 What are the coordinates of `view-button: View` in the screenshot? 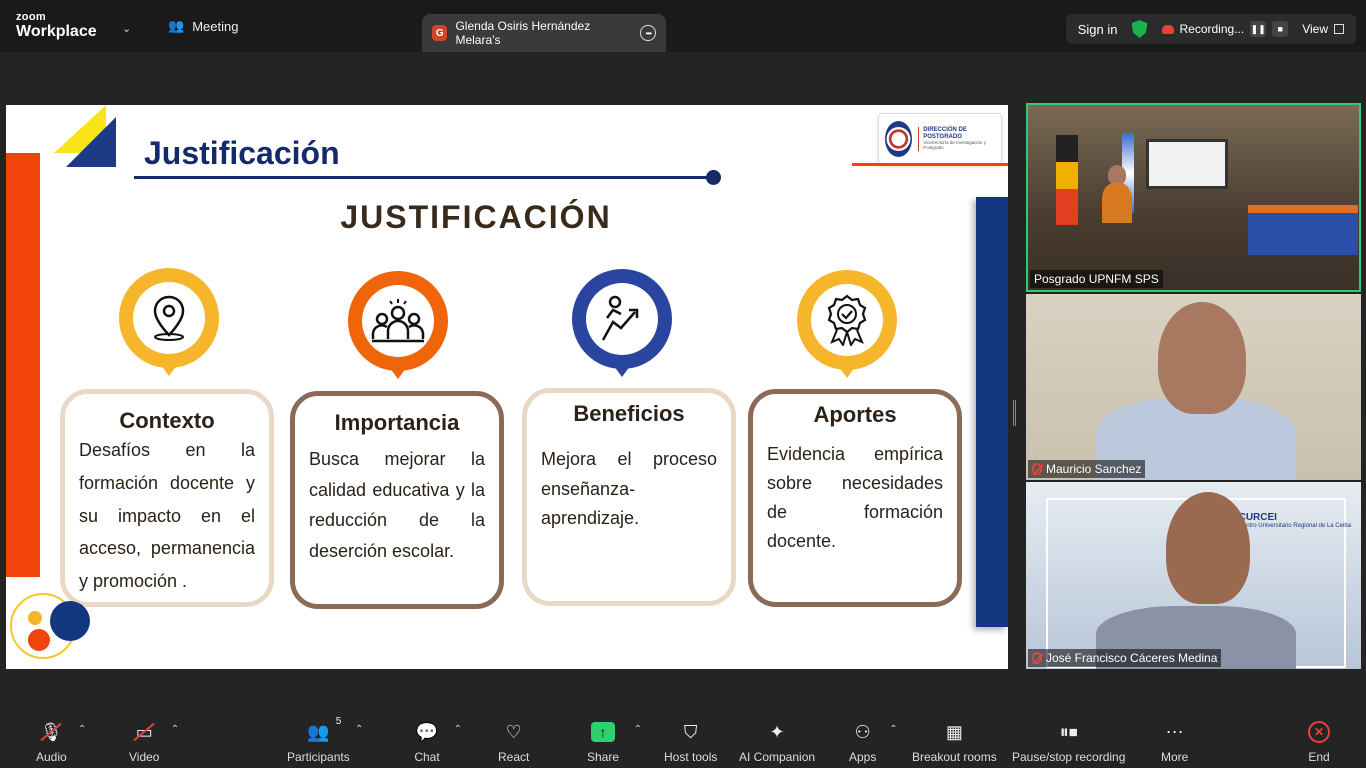 It's located at (1323, 29).